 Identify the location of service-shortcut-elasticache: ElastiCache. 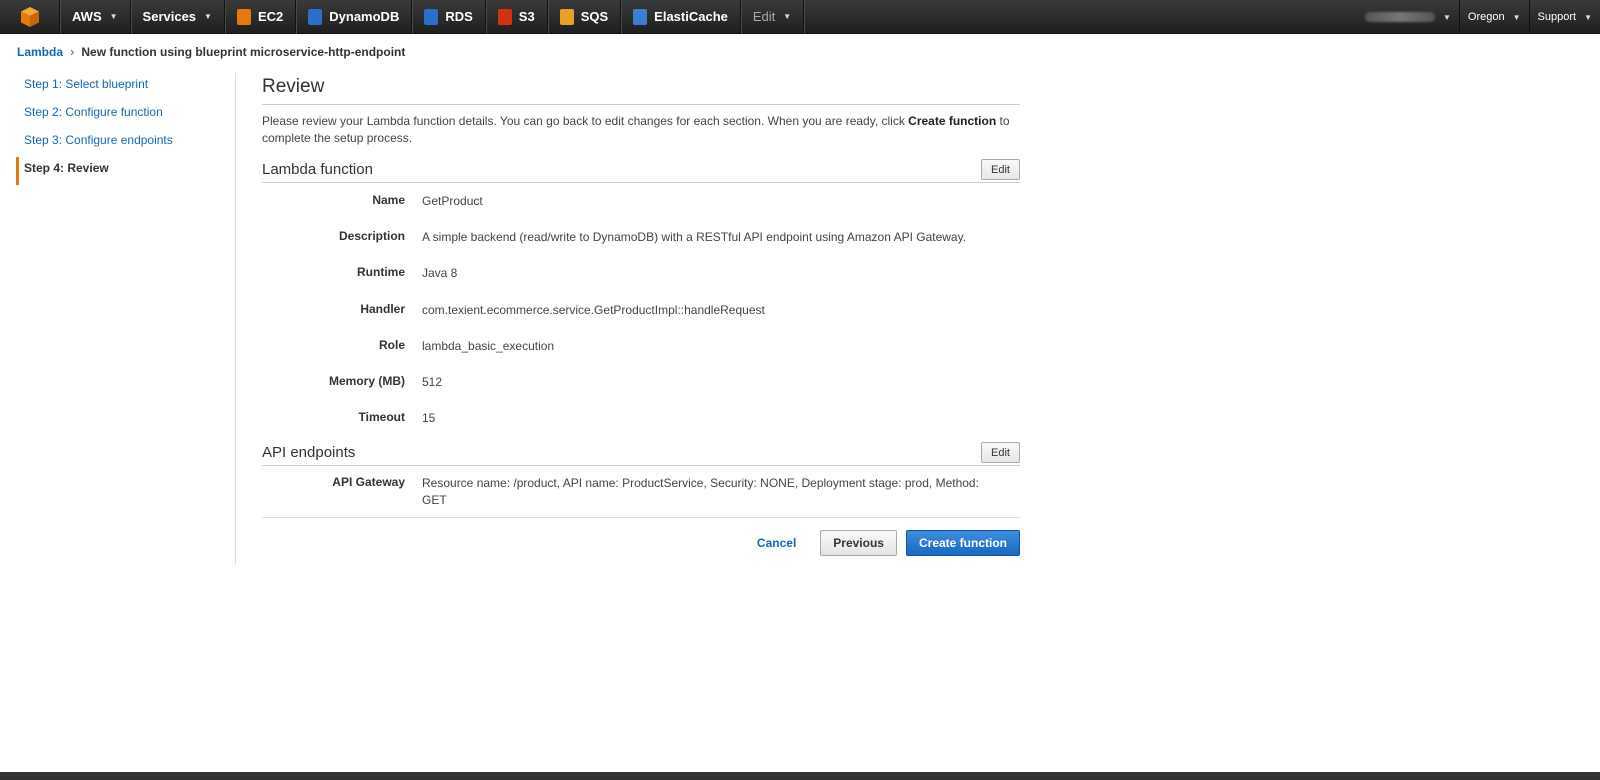
(681, 17).